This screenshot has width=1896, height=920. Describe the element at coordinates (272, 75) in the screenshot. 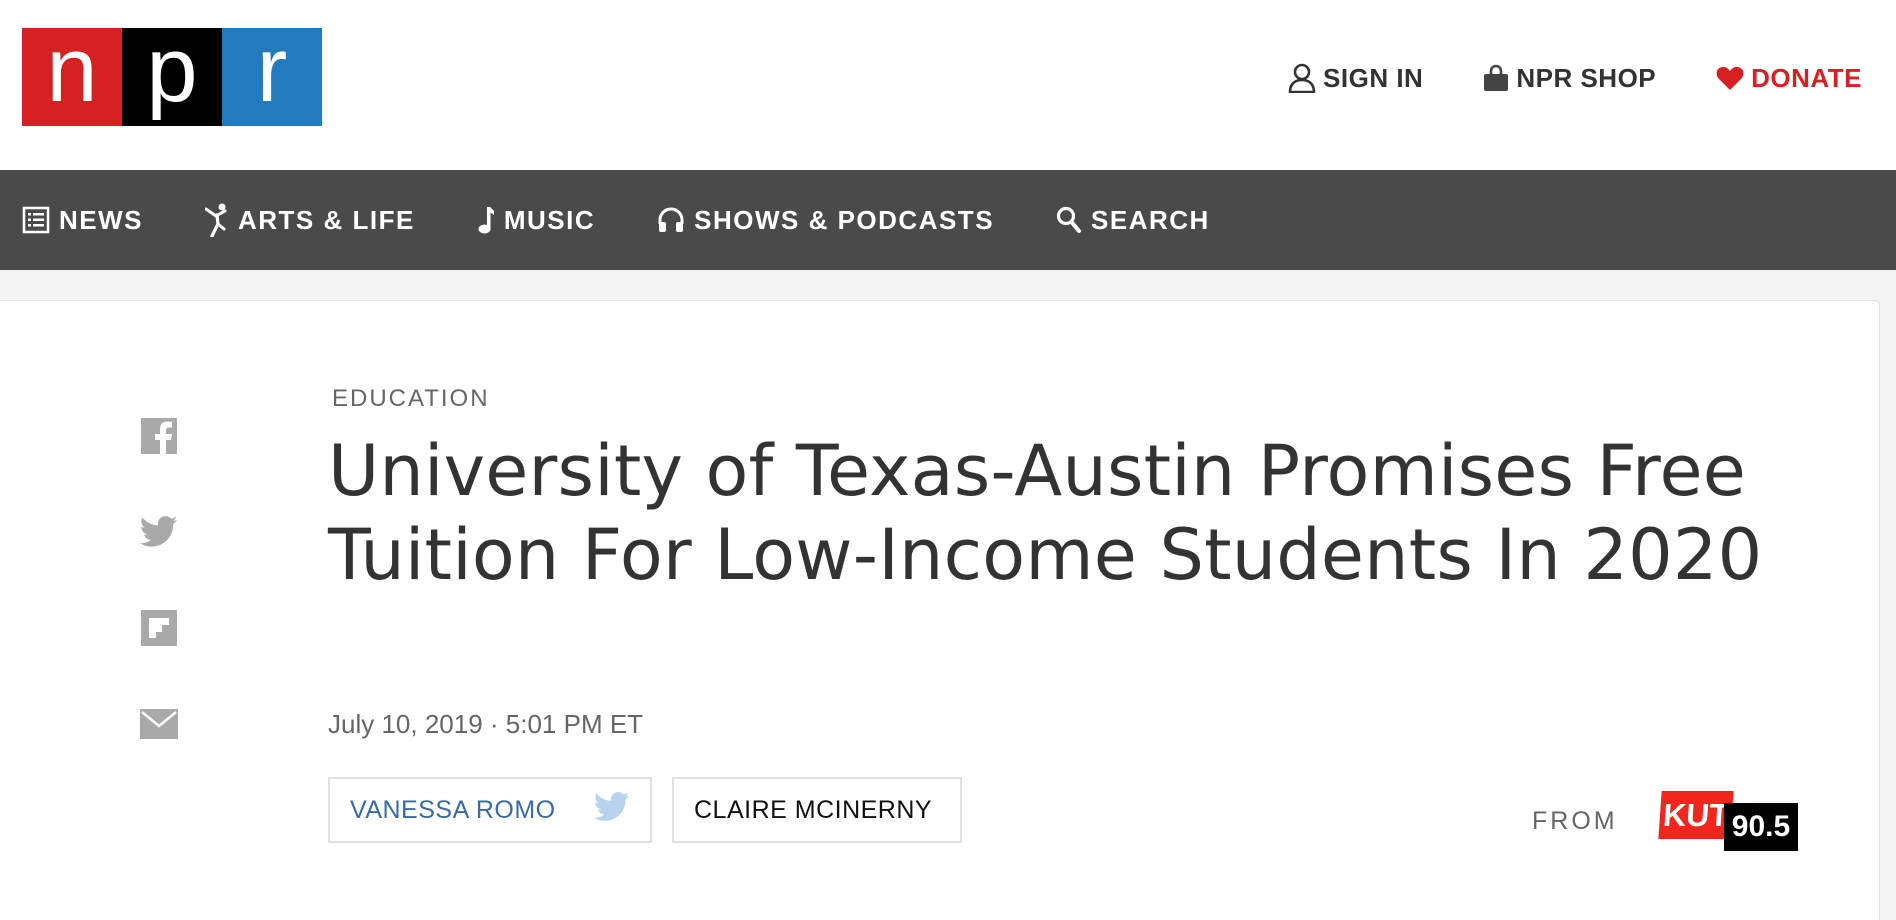

I see `logo-letter-r: r` at that location.